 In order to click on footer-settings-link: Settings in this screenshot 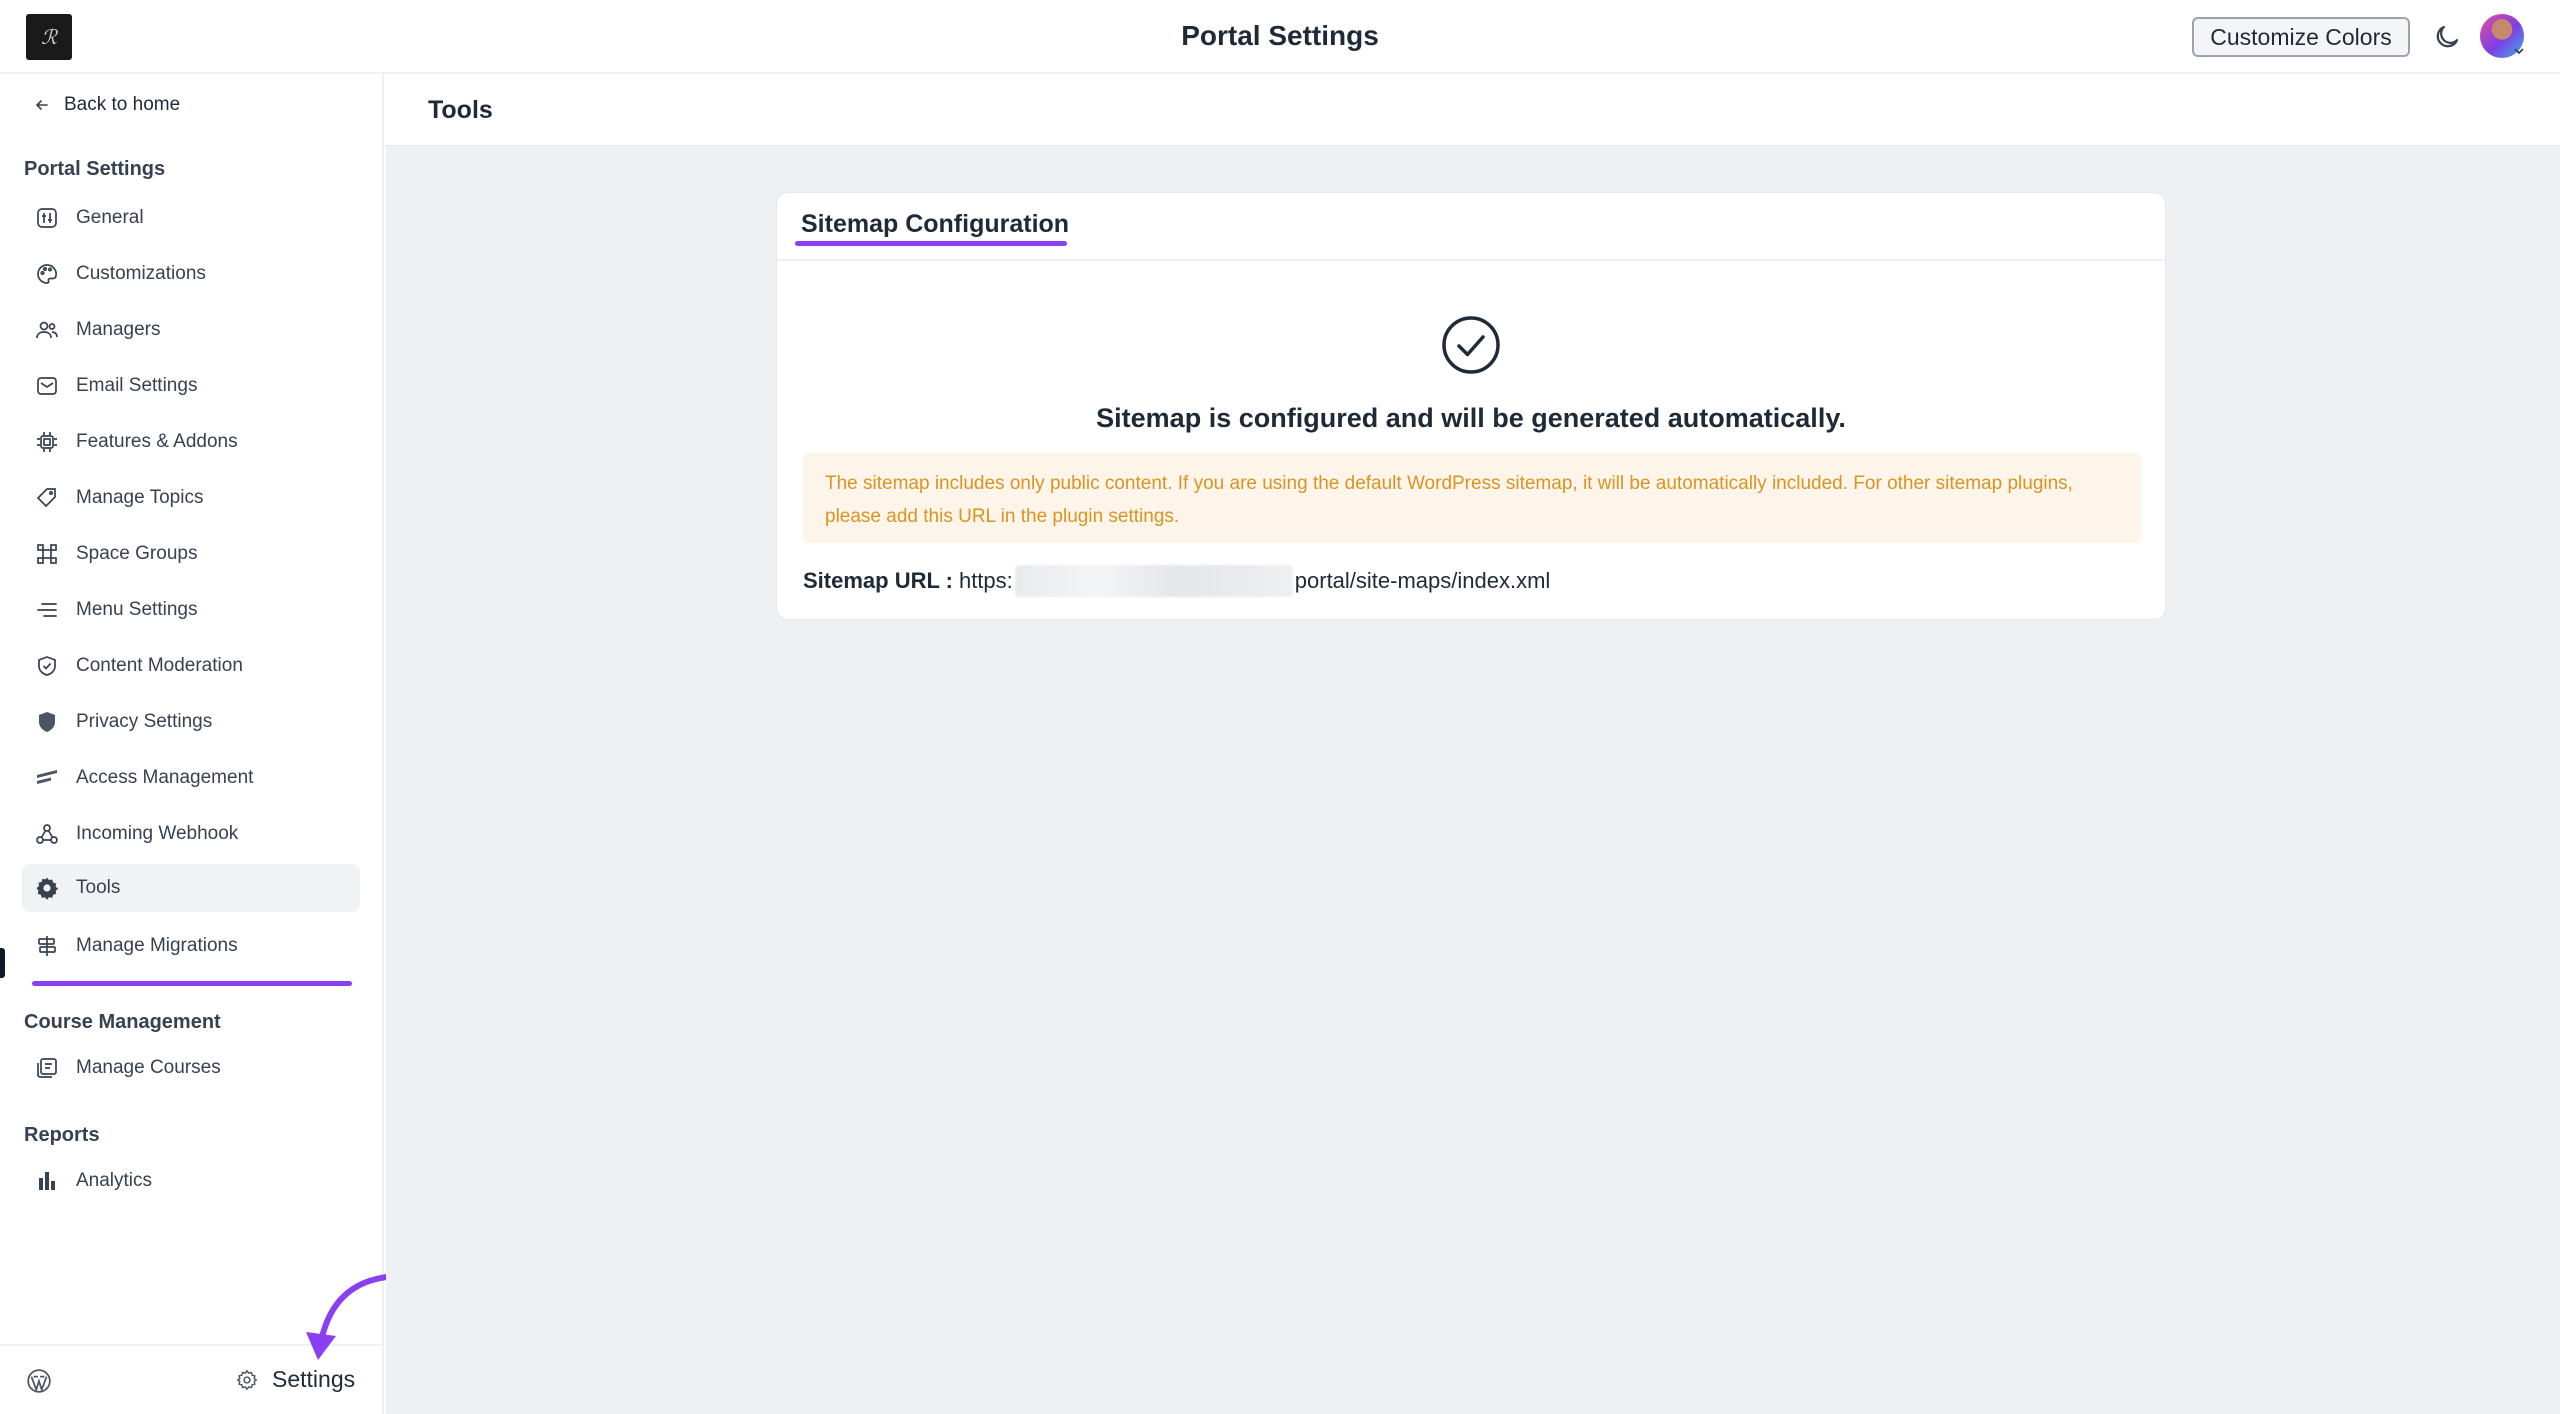, I will do `click(295, 1379)`.